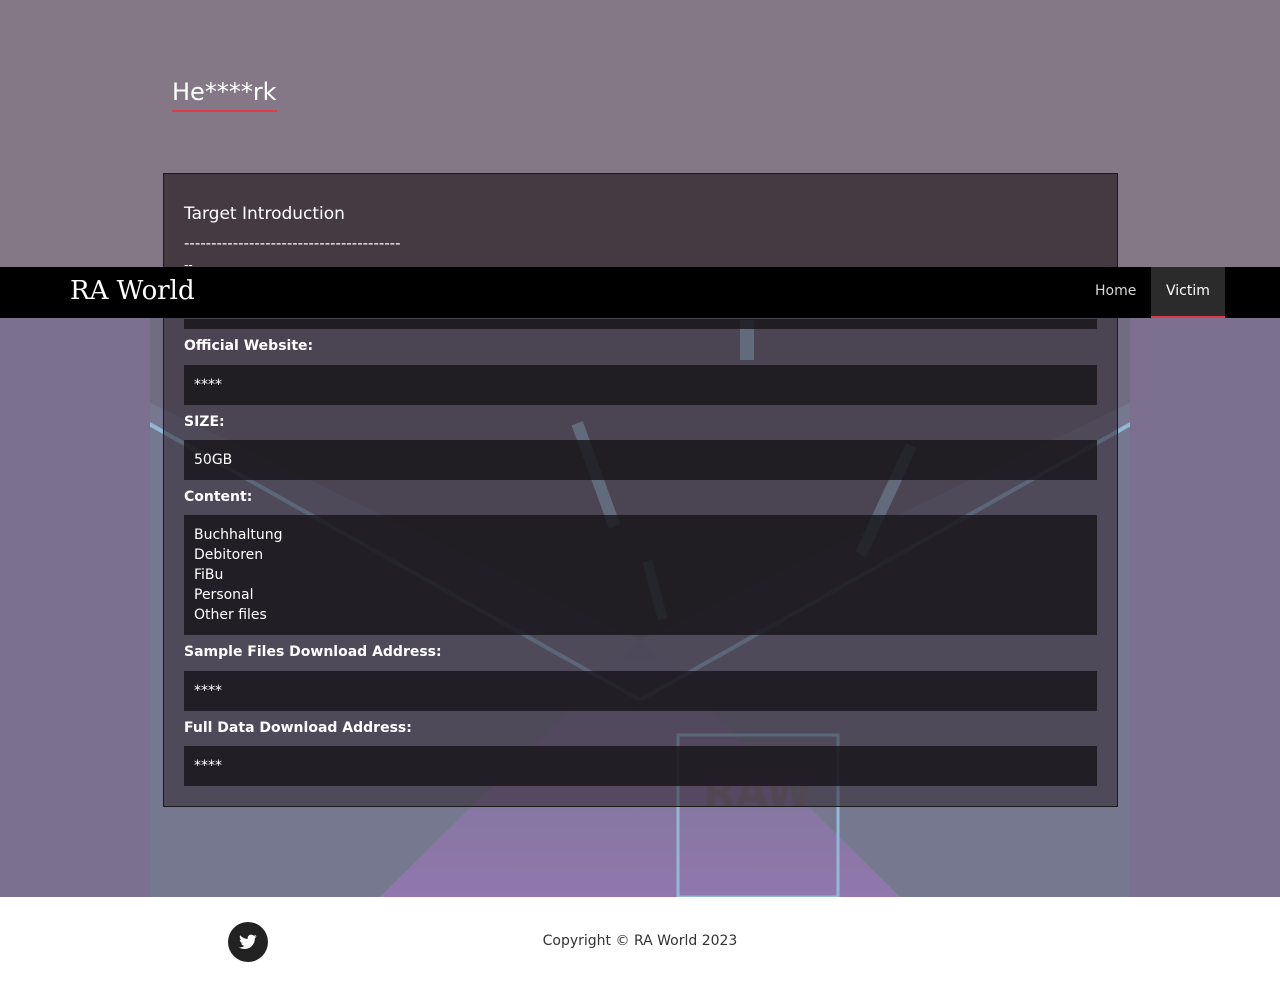  Describe the element at coordinates (224, 595) in the screenshot. I see `content-item: Personal` at that location.